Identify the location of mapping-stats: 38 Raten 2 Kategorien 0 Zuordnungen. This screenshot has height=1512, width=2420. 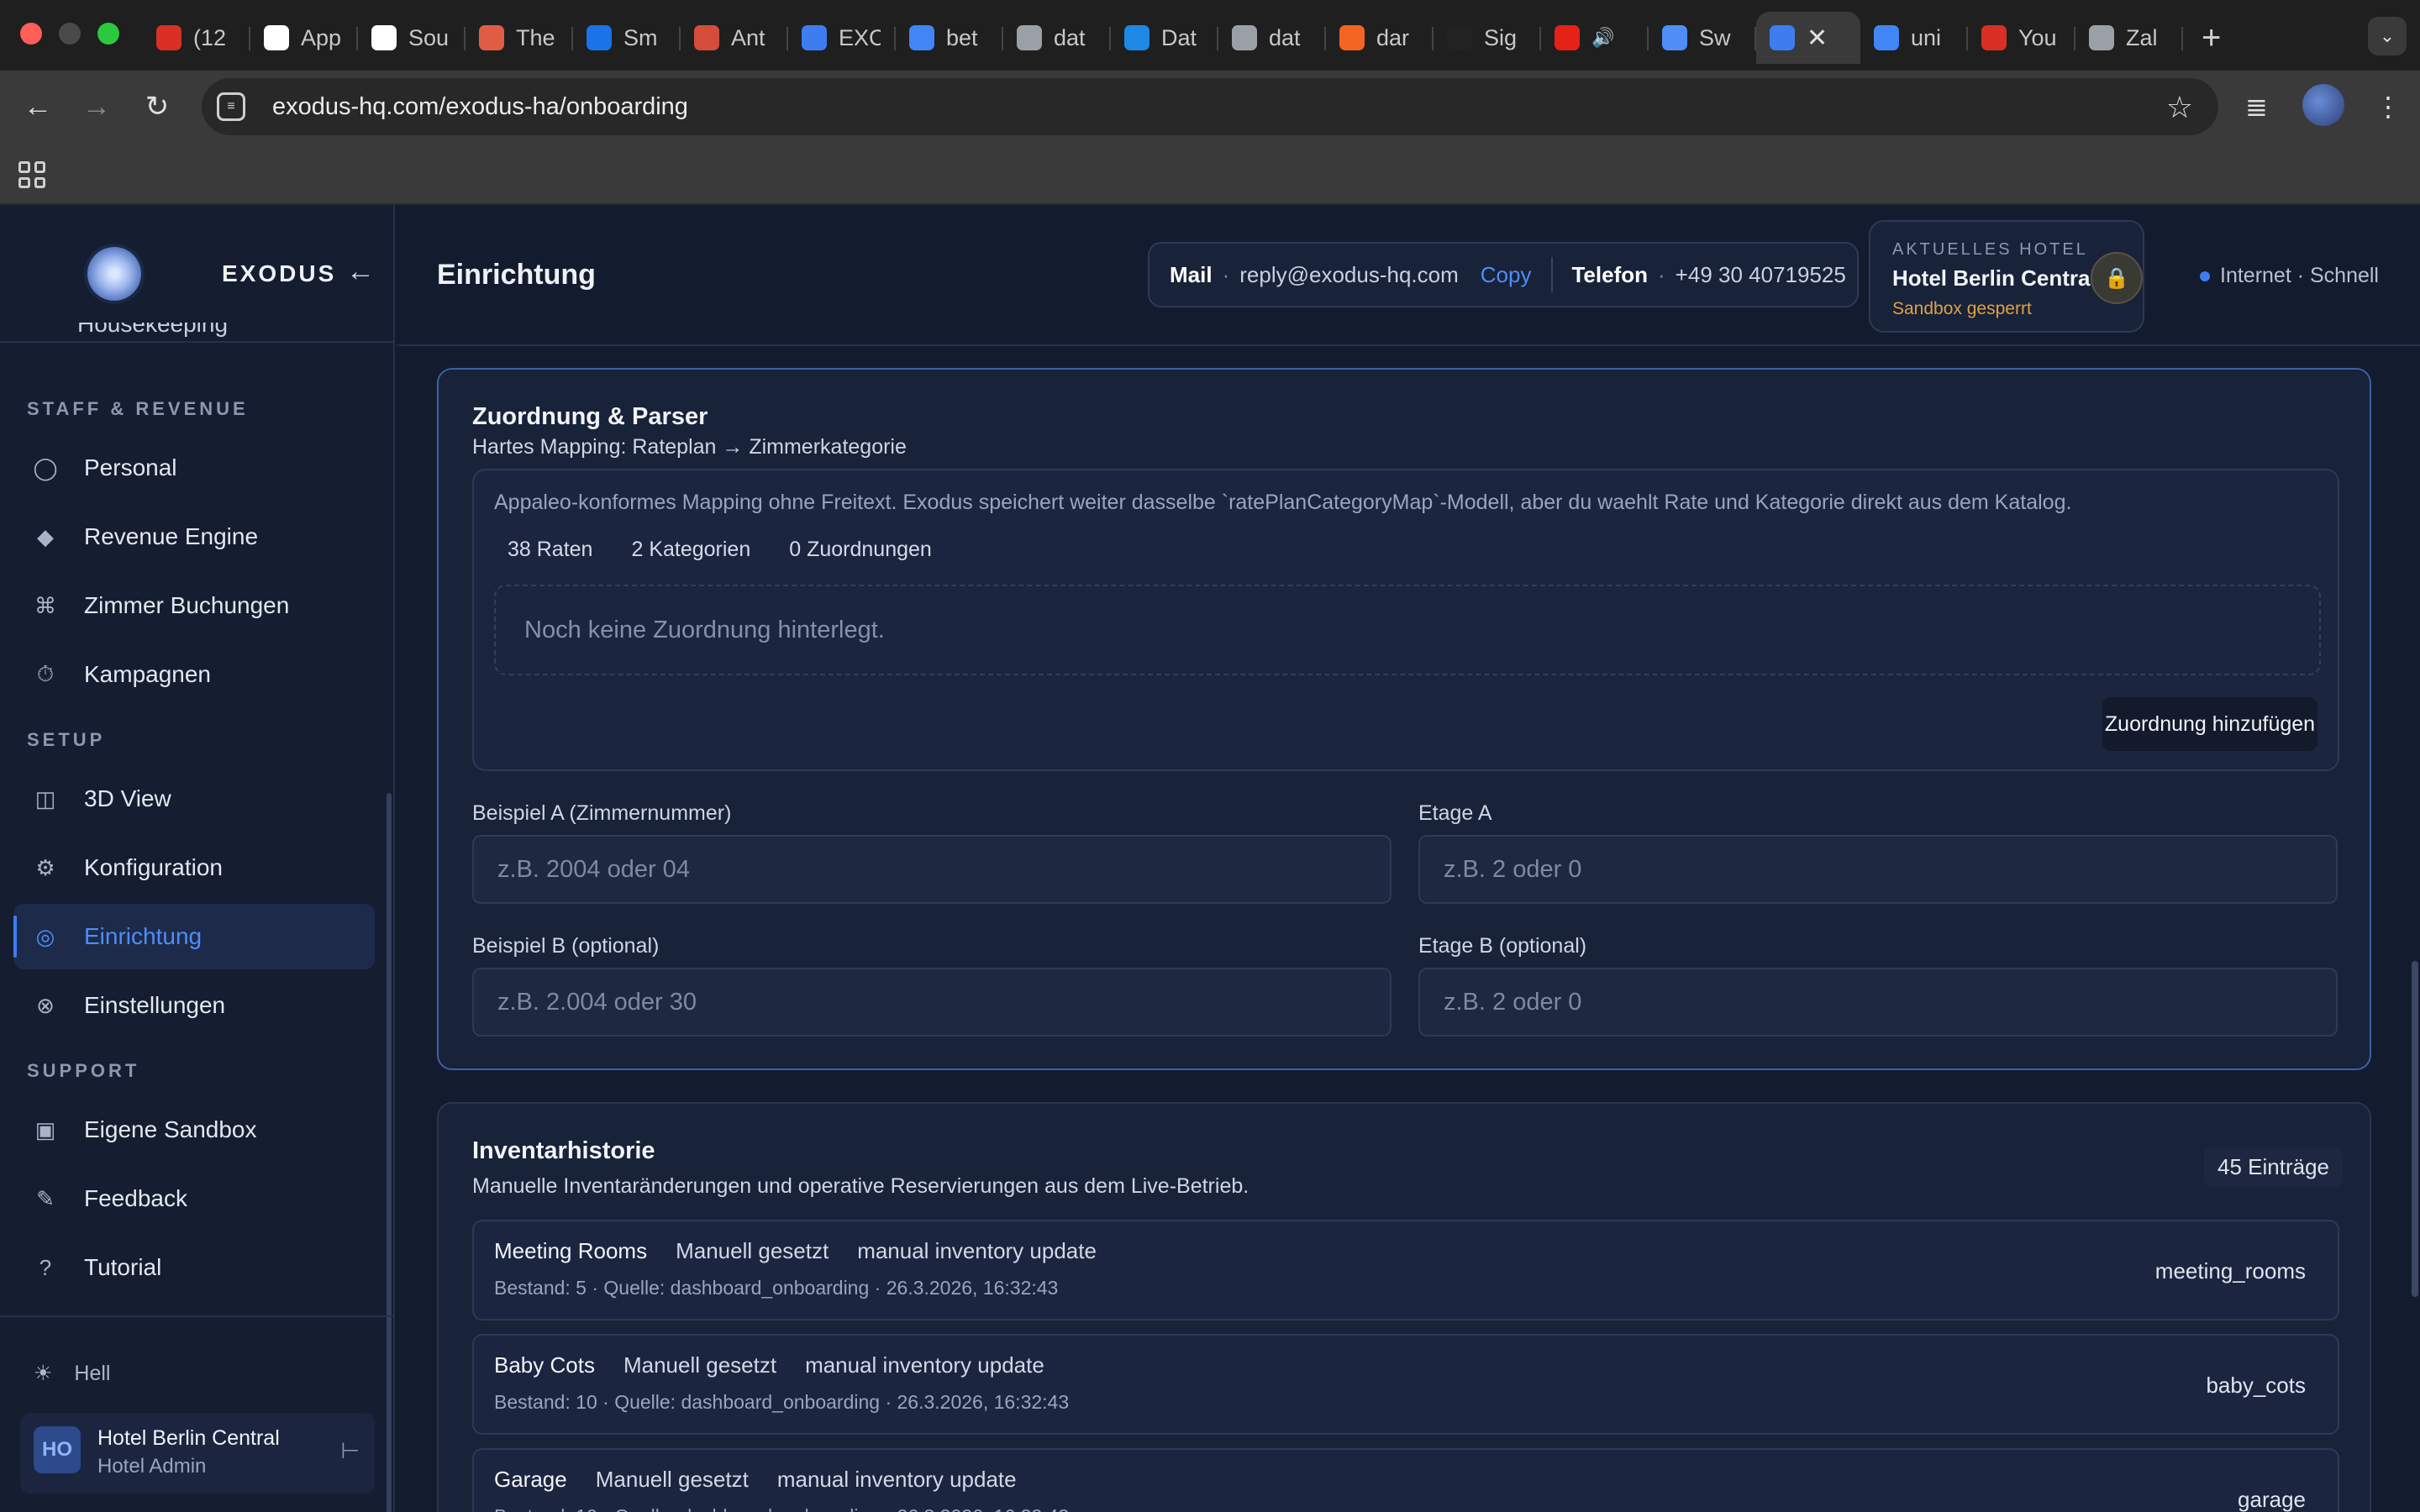
(719, 550).